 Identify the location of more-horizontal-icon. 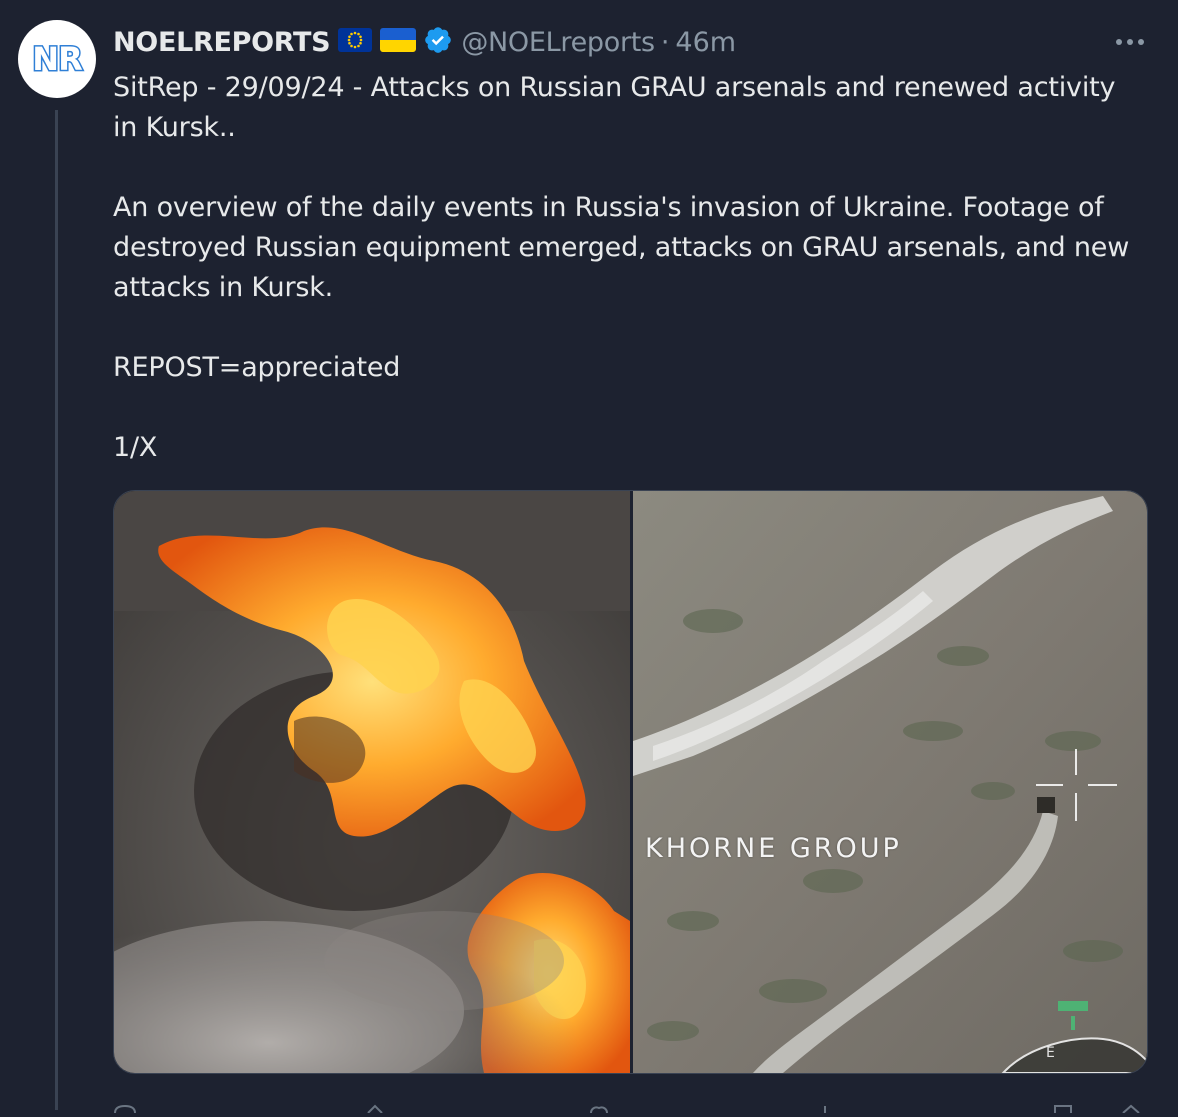
(1130, 42).